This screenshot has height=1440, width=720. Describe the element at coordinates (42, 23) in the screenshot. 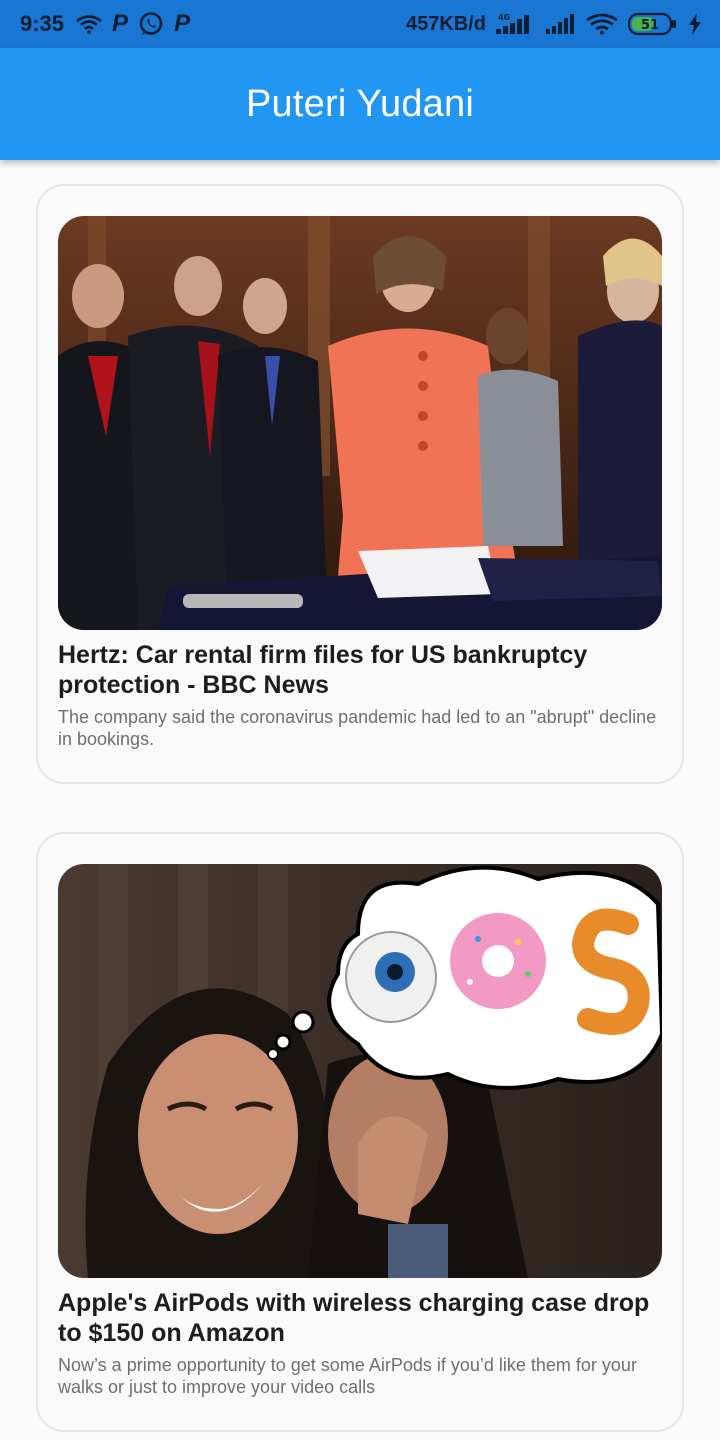

I see `status-time: 9:35` at that location.